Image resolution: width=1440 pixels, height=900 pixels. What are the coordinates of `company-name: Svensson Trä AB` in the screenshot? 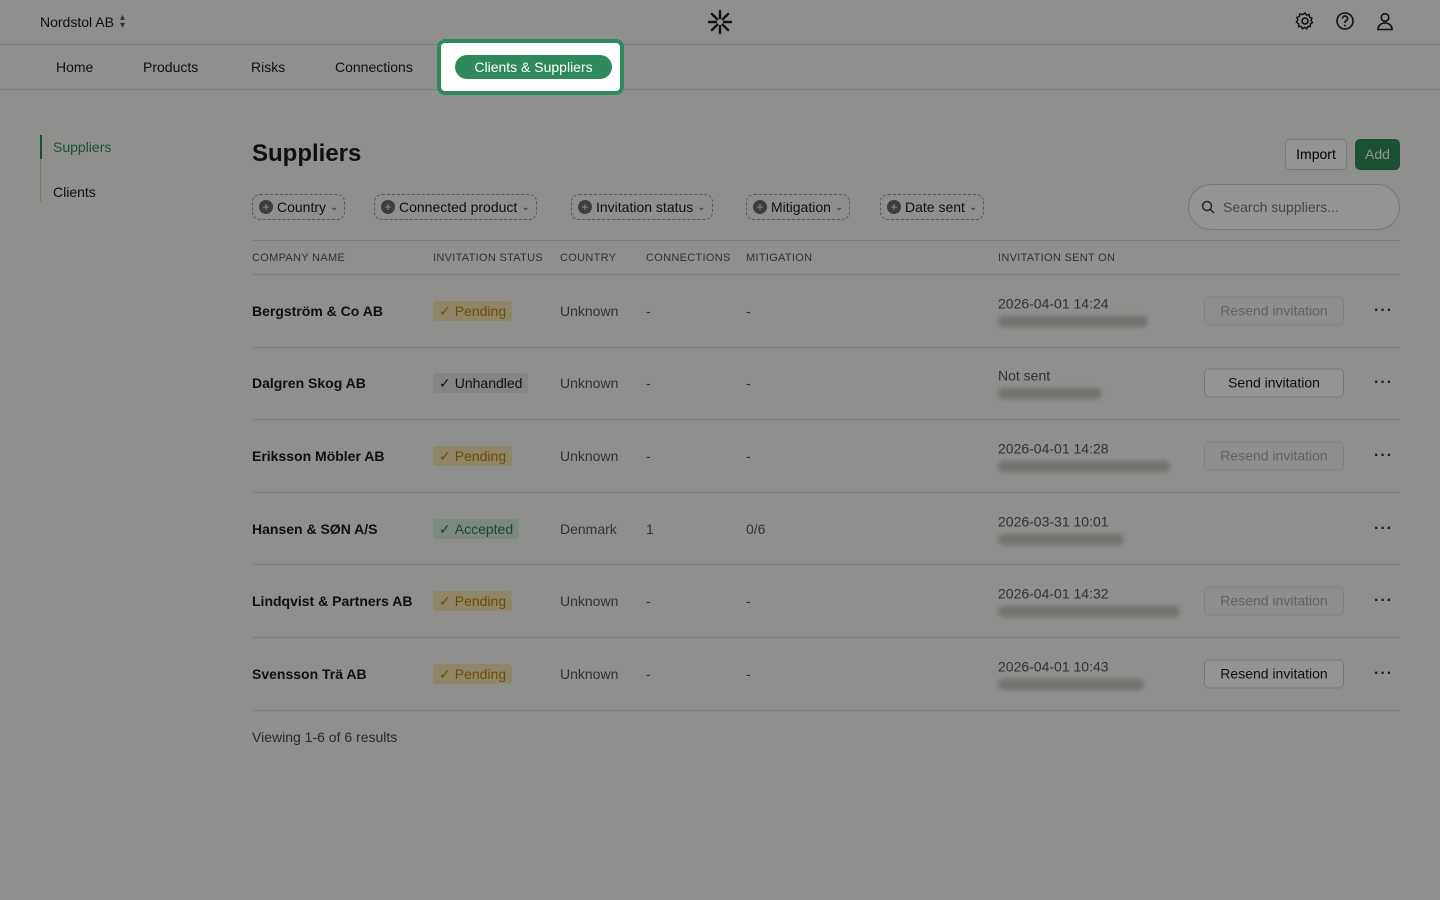 It's located at (309, 674).